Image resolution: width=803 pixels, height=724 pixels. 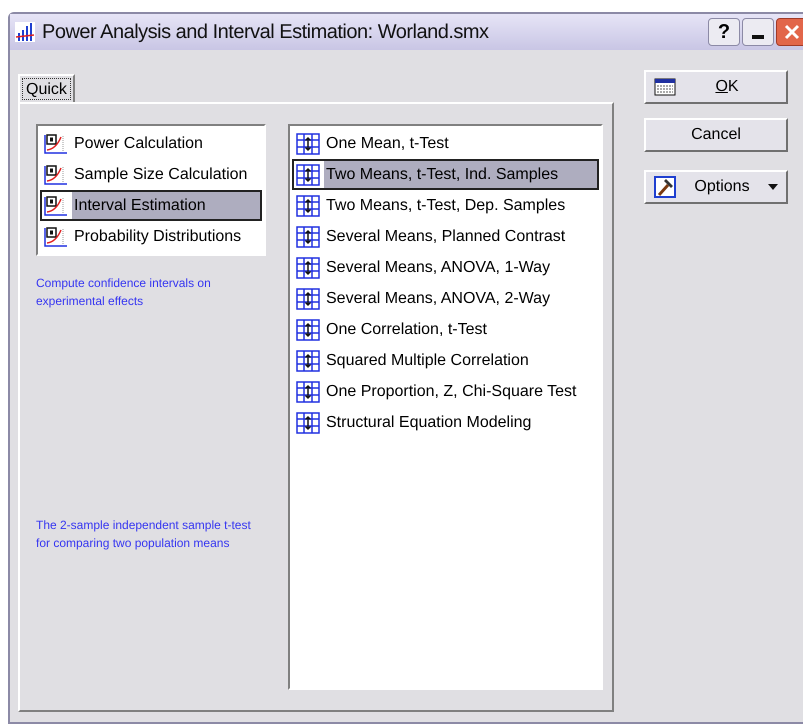 What do you see at coordinates (151, 236) in the screenshot?
I see `list-item: Probability Distributions` at bounding box center [151, 236].